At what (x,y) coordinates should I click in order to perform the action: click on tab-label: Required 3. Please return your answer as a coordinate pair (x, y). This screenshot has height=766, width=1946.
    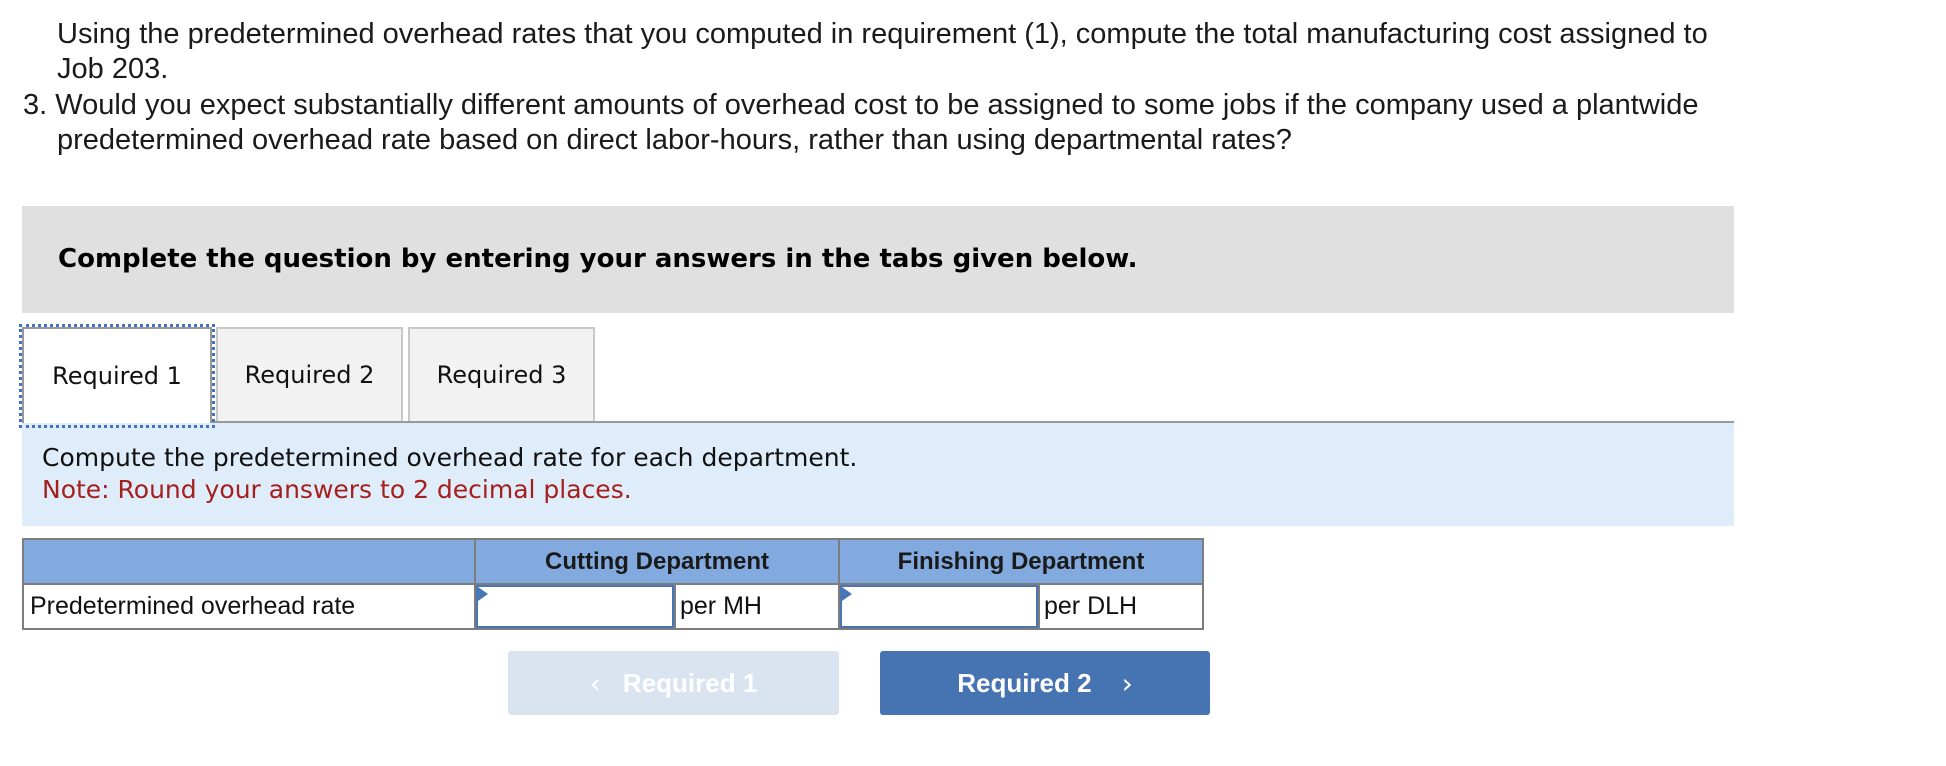
    Looking at the image, I should click on (501, 375).